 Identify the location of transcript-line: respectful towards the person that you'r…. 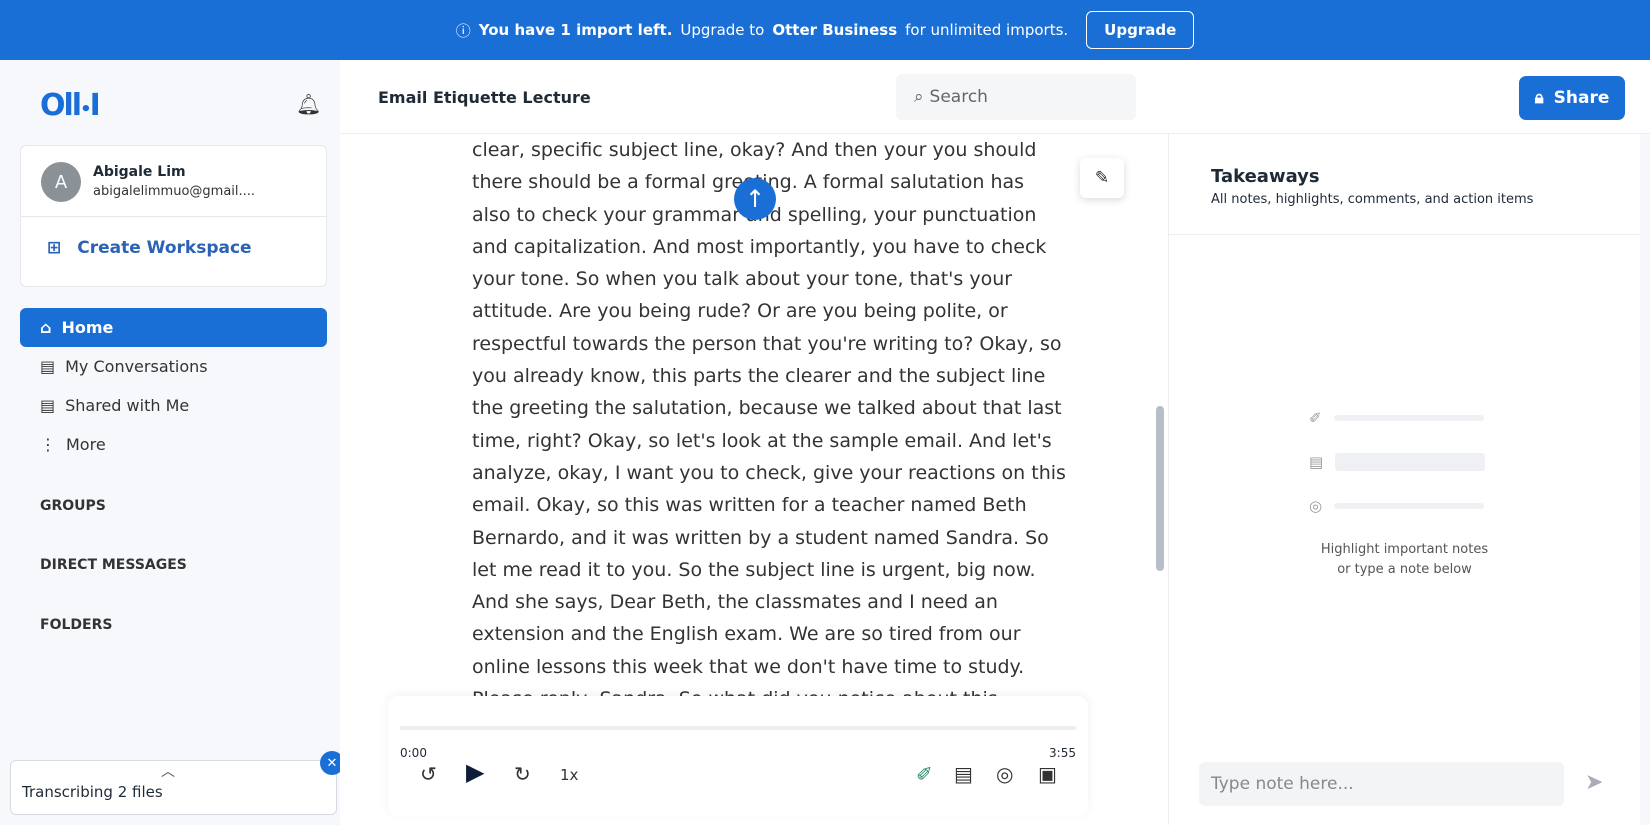
(767, 343).